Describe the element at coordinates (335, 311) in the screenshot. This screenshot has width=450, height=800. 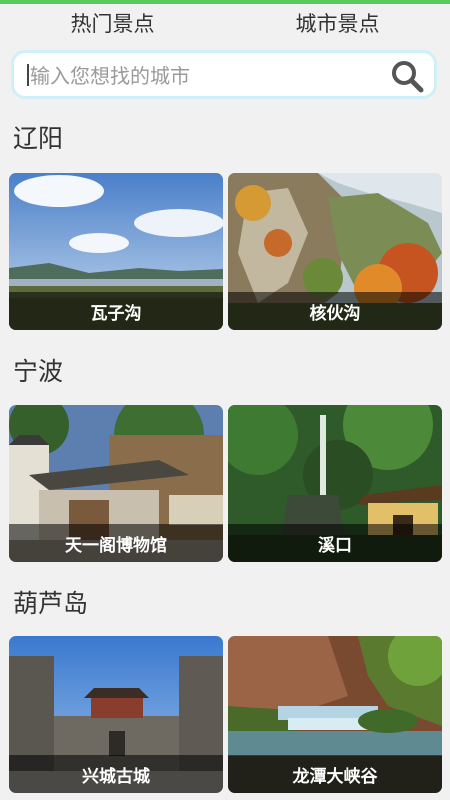
I see `attraction-label: 核伙沟` at that location.